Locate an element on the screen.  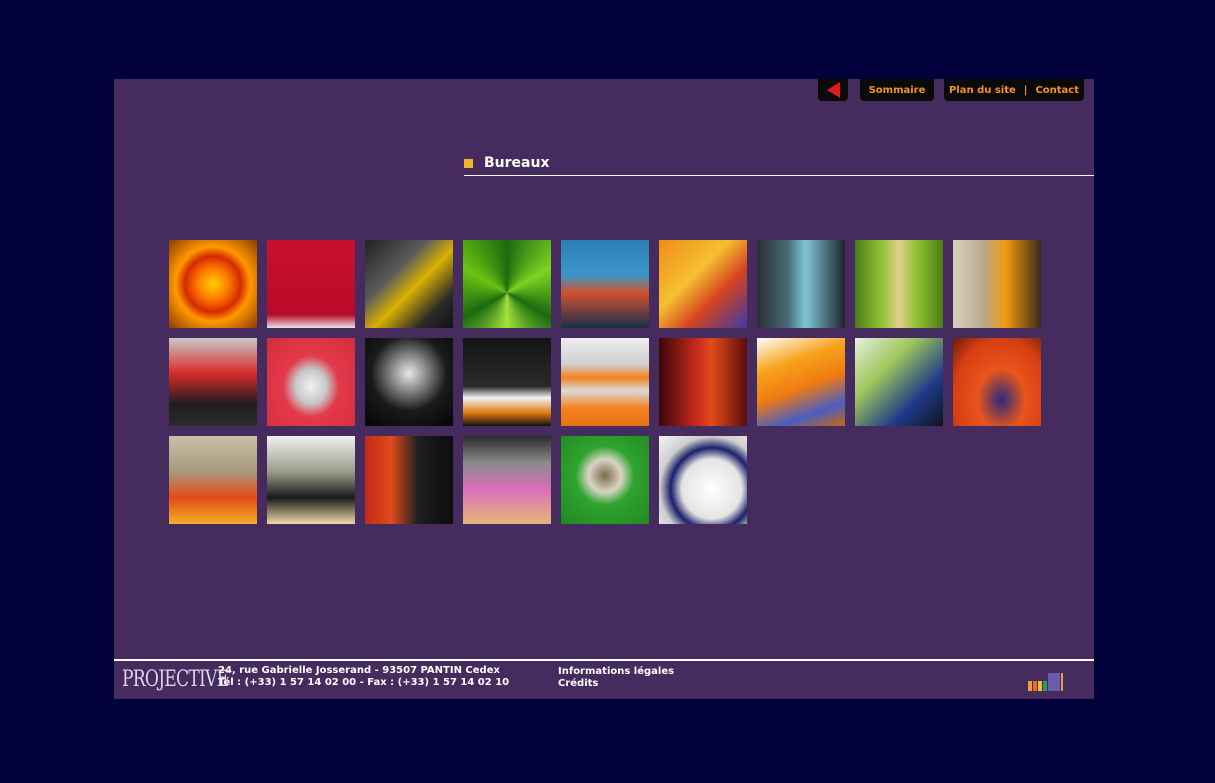
swatch-red-orange is located at coordinates (1035, 686).